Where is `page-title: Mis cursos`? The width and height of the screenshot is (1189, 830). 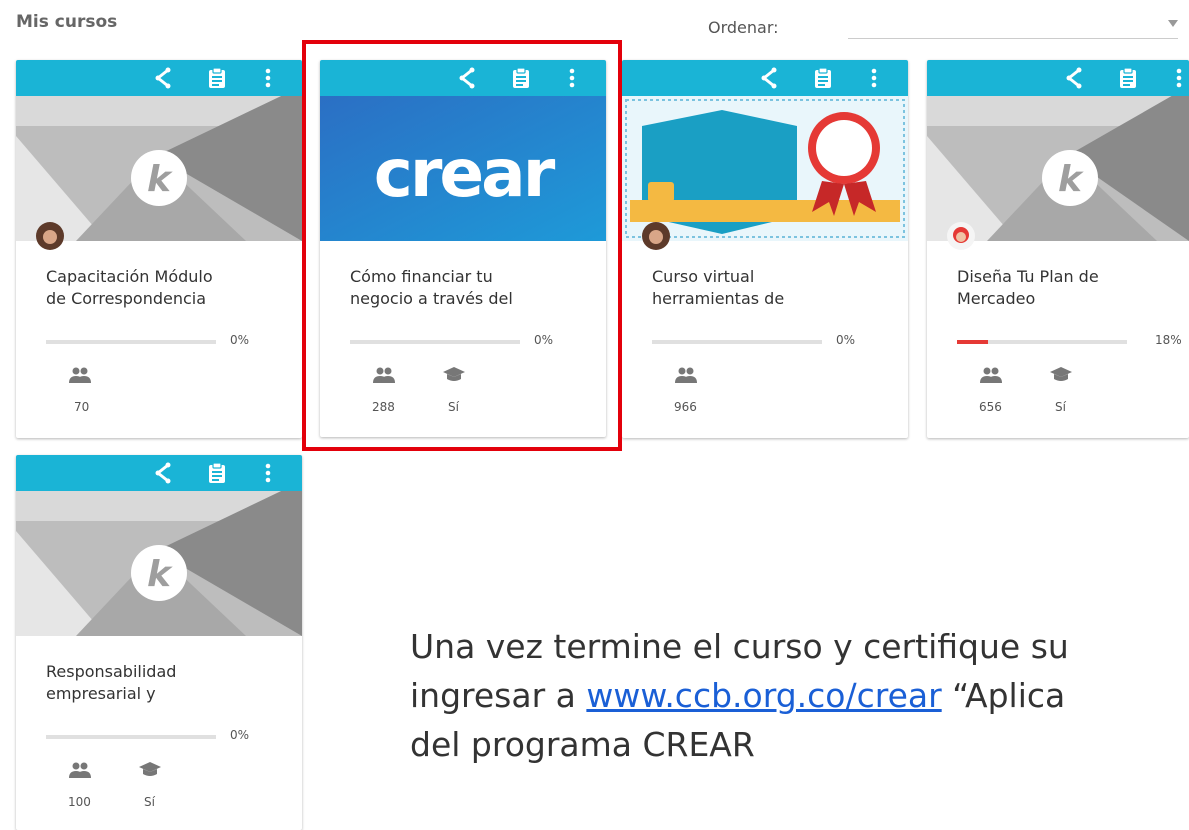
page-title: Mis cursos is located at coordinates (67, 22).